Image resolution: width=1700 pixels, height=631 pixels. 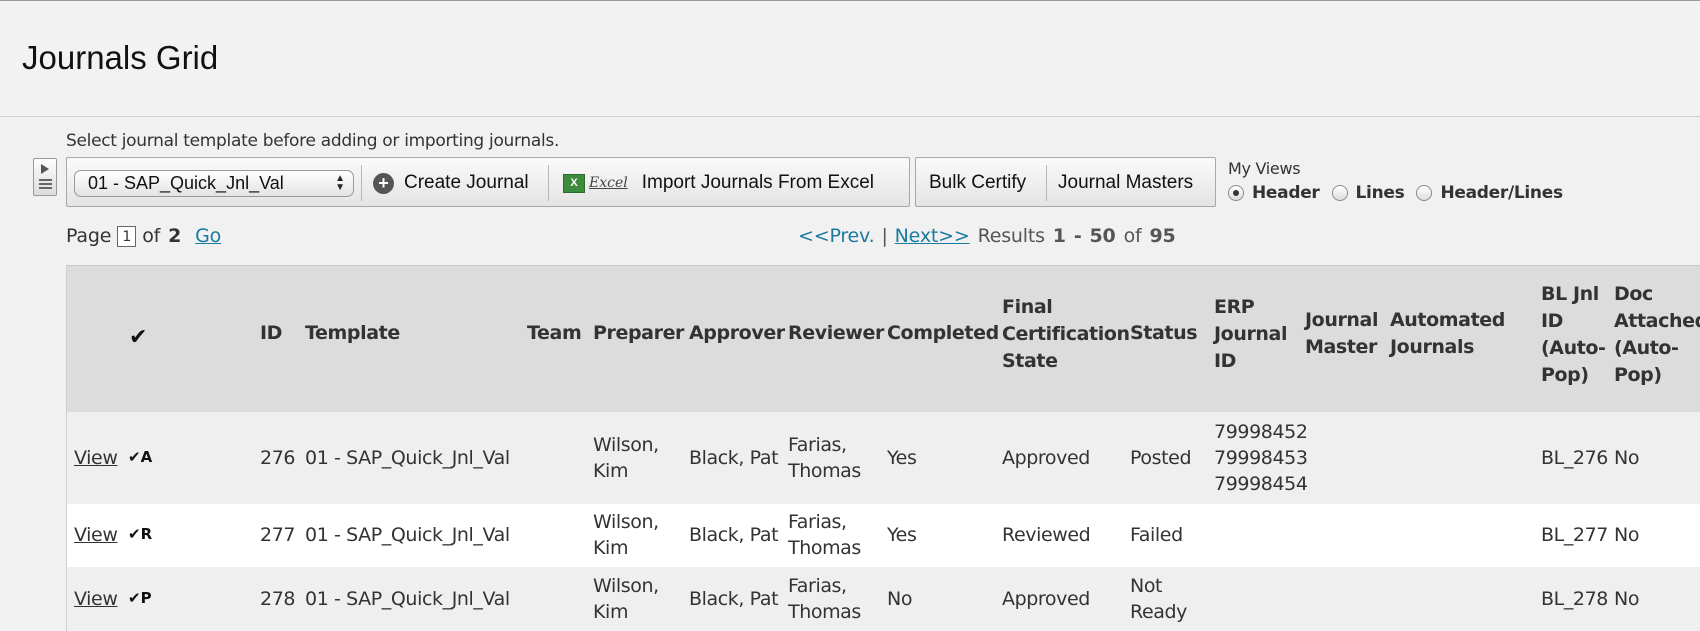 I want to click on prev-link: <<Prev., so click(x=836, y=236).